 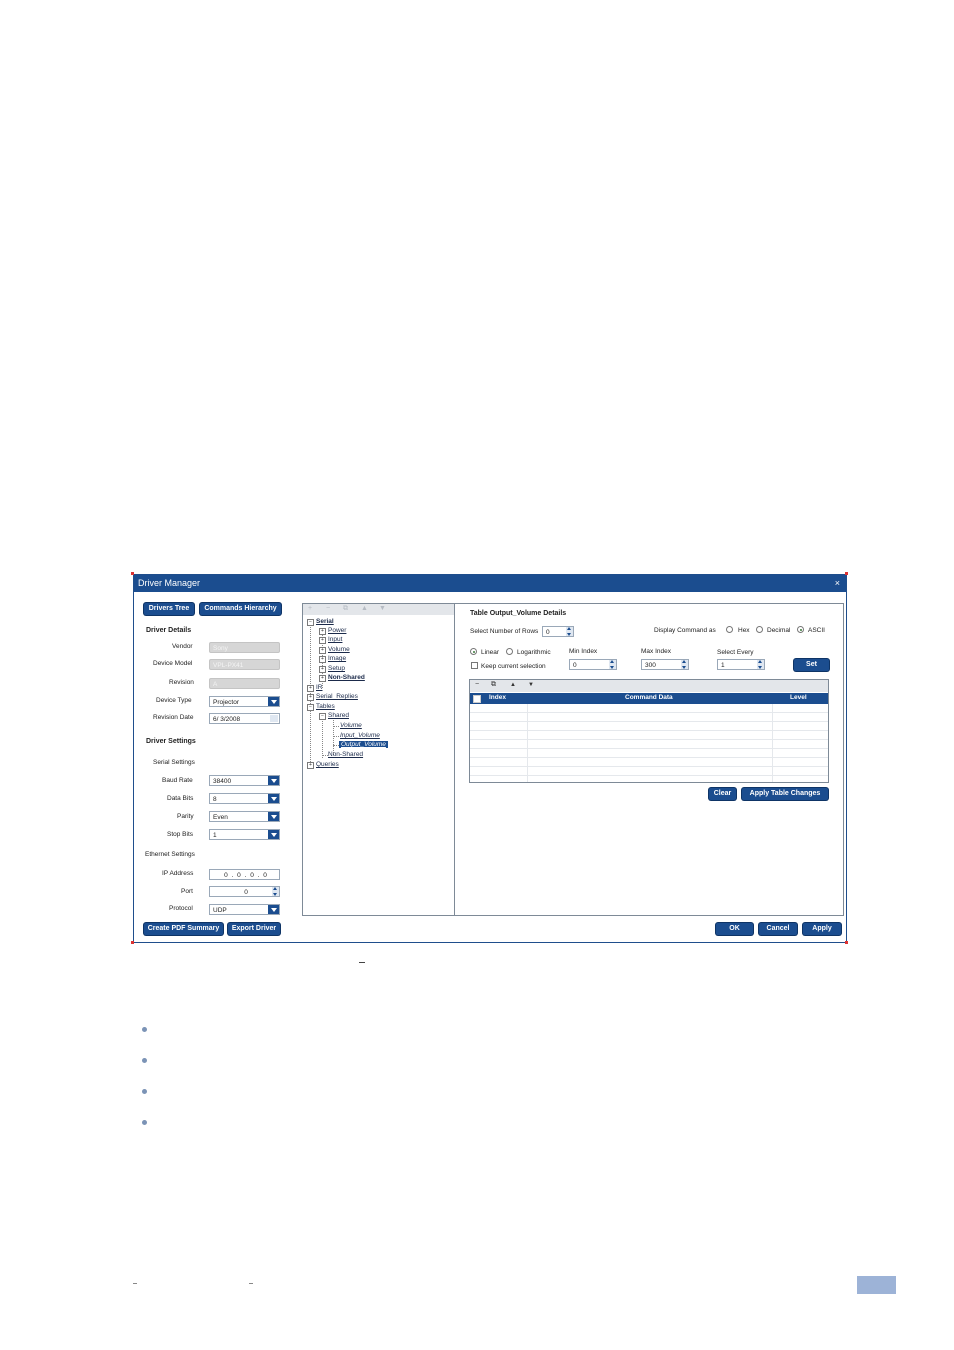 I want to click on tree-node-table-output-volume: Output_Volume, so click(x=363, y=744).